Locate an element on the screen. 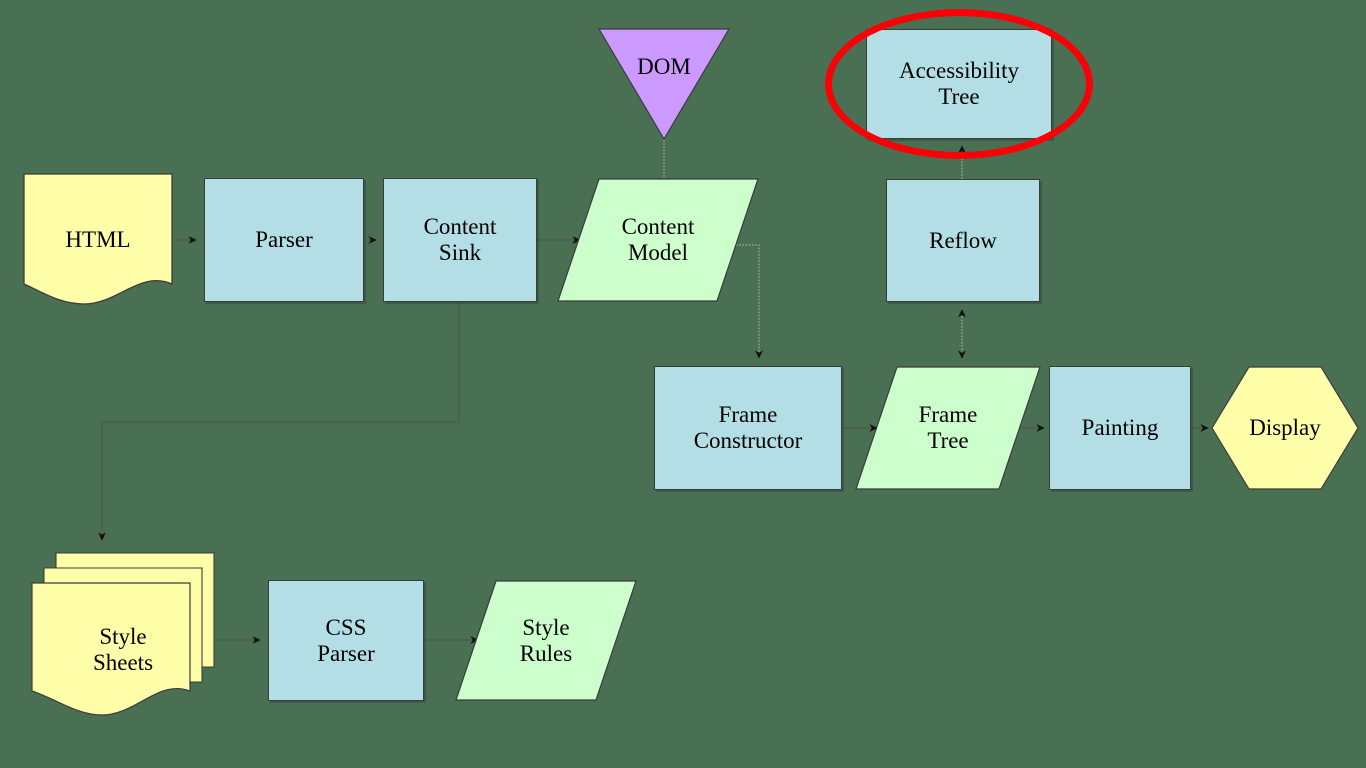  node-frame-constructor-label: Frame Constructor is located at coordinates (748, 427).